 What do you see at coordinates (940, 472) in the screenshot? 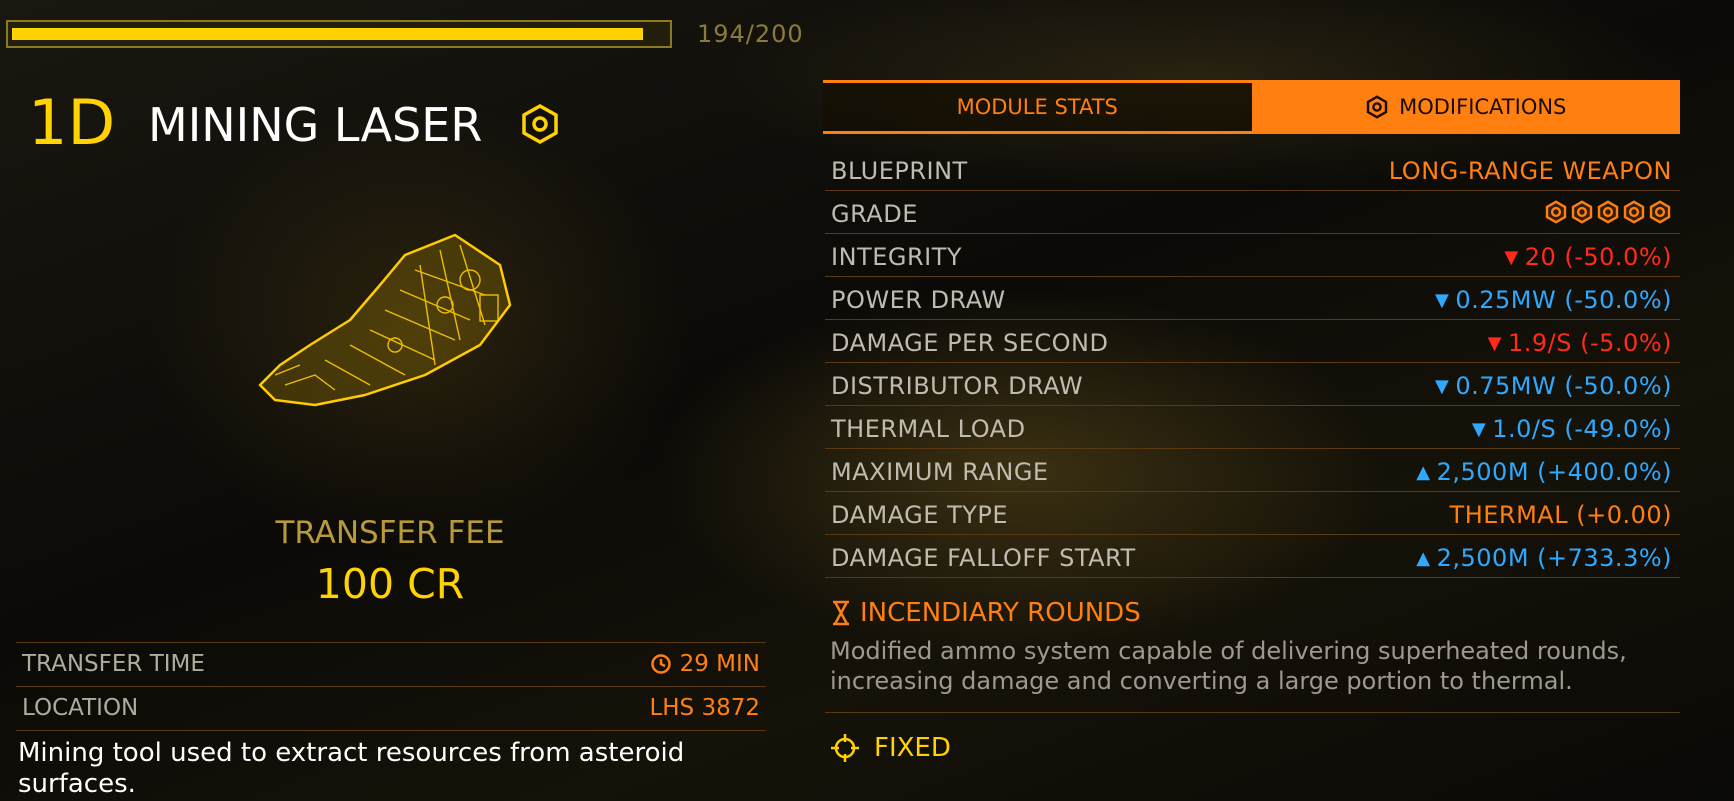
I see `stat-label: MAXIMUM RANGE` at bounding box center [940, 472].